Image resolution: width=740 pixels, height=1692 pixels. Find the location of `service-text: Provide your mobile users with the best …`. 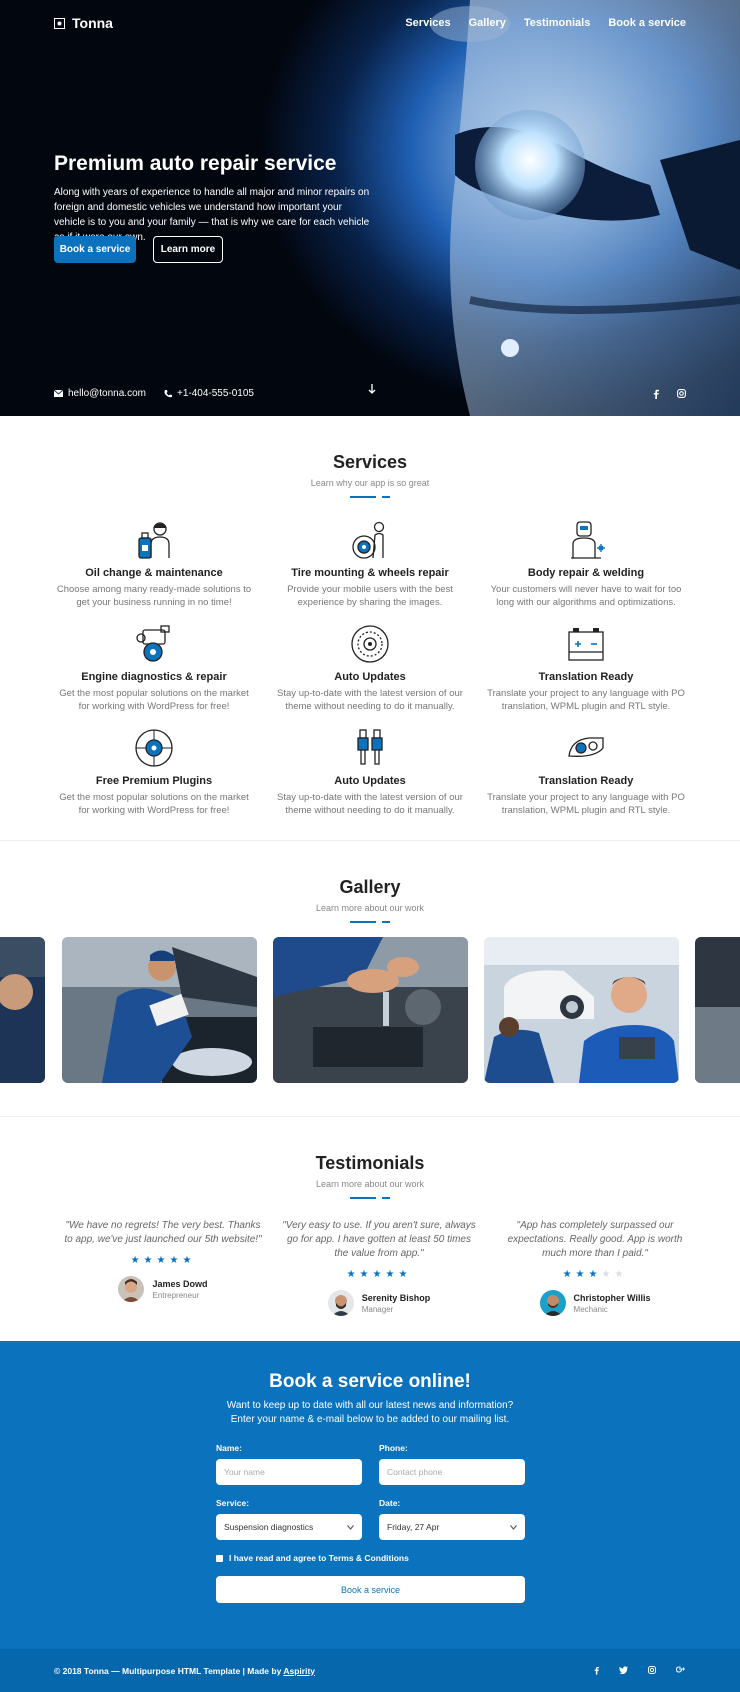

service-text: Provide your mobile users with the best … is located at coordinates (370, 596).